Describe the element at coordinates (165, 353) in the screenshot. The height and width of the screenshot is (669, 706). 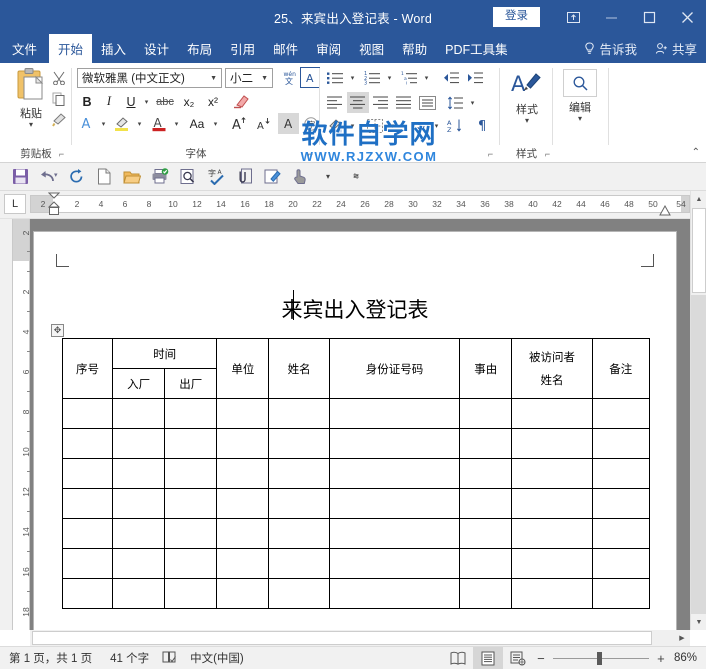
I see `header-cell-time: 时间` at that location.